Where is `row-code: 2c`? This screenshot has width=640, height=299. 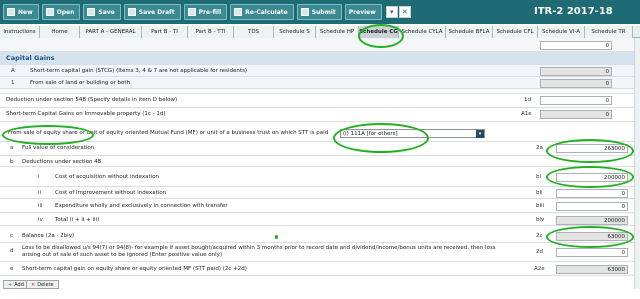
row-code: 2c is located at coordinates (539, 236).